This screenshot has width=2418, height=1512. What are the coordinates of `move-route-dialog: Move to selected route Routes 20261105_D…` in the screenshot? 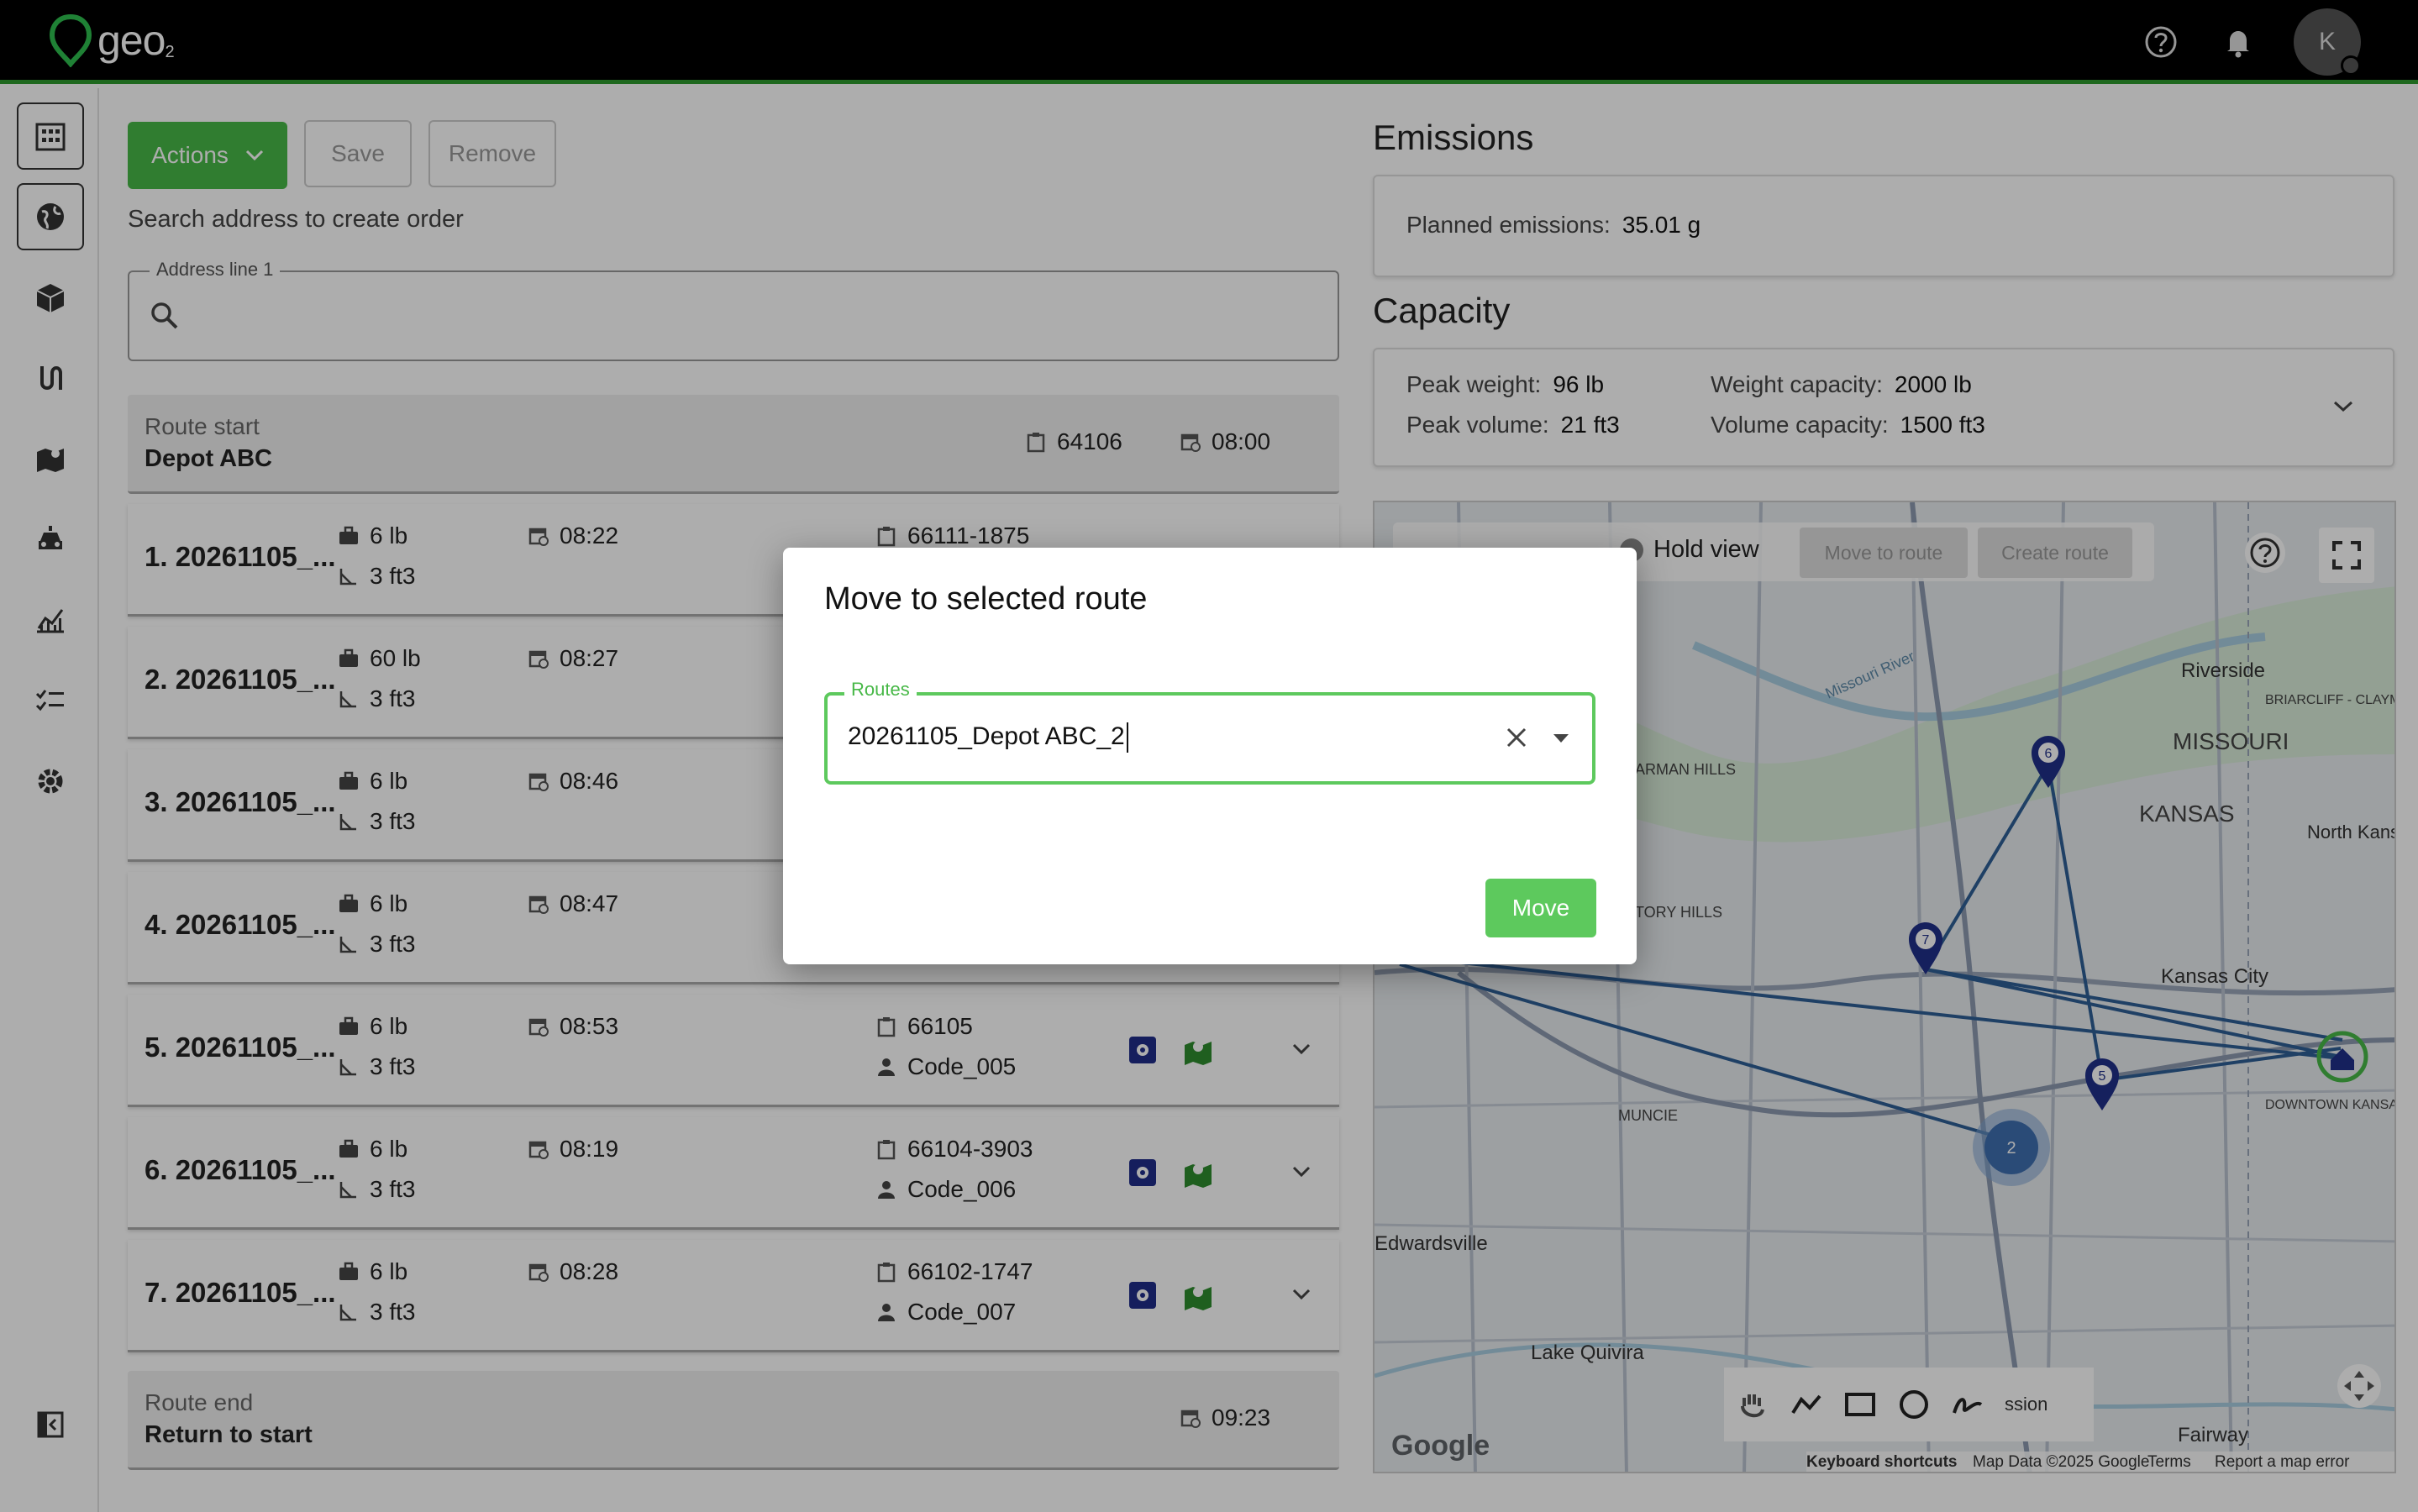 It's located at (1210, 756).